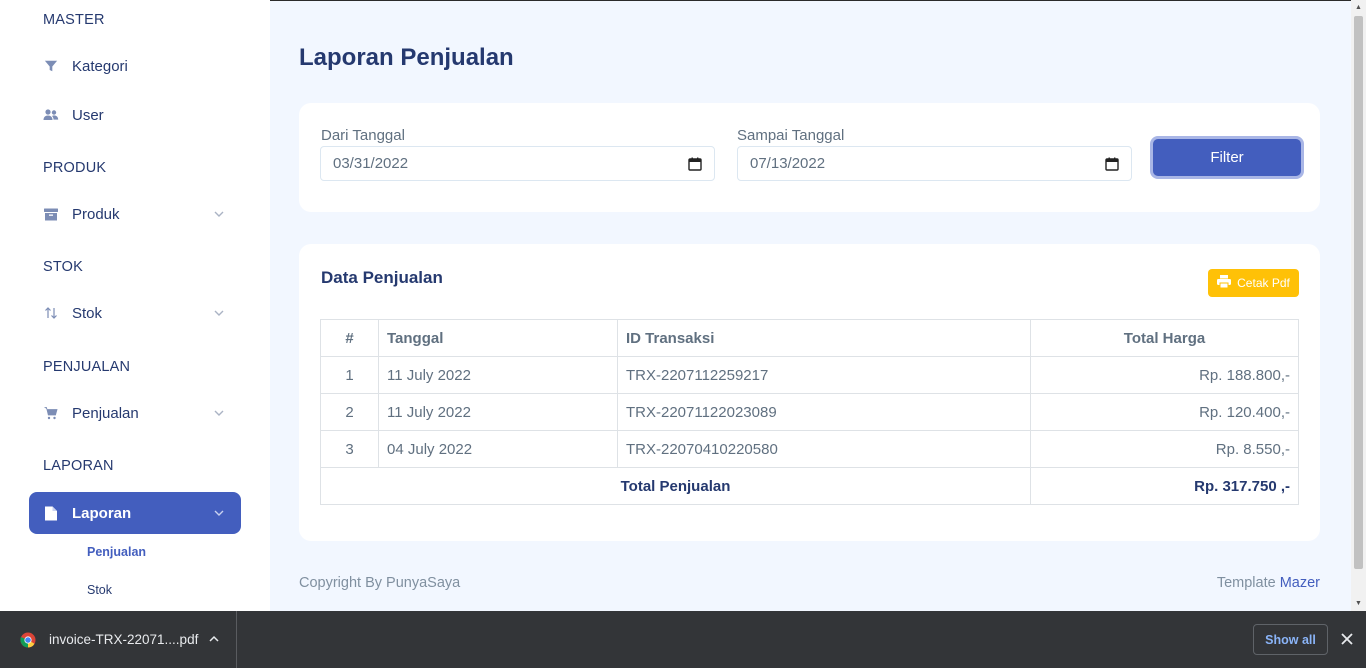  I want to click on sidebar-section-master: MASTER, so click(74, 20).